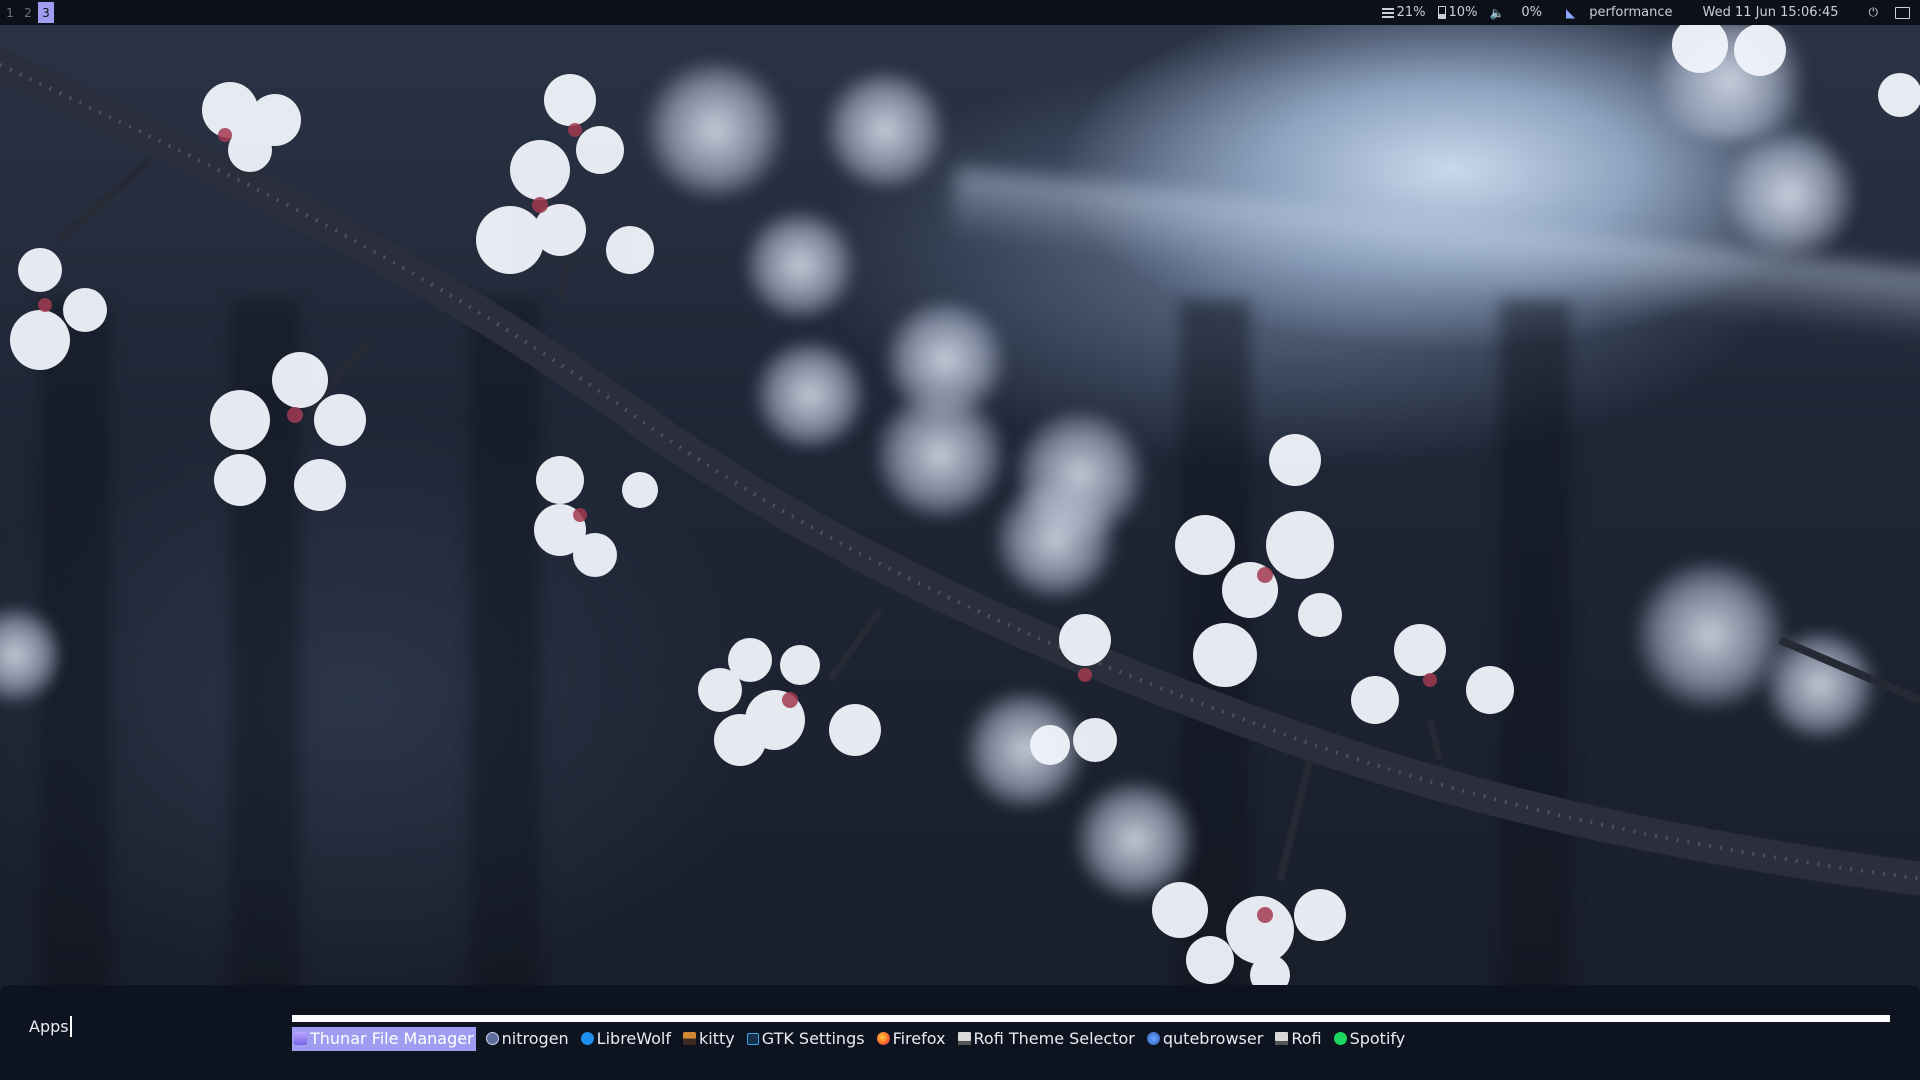  What do you see at coordinates (1377, 1038) in the screenshot?
I see `rofi-item-label: Spotify` at bounding box center [1377, 1038].